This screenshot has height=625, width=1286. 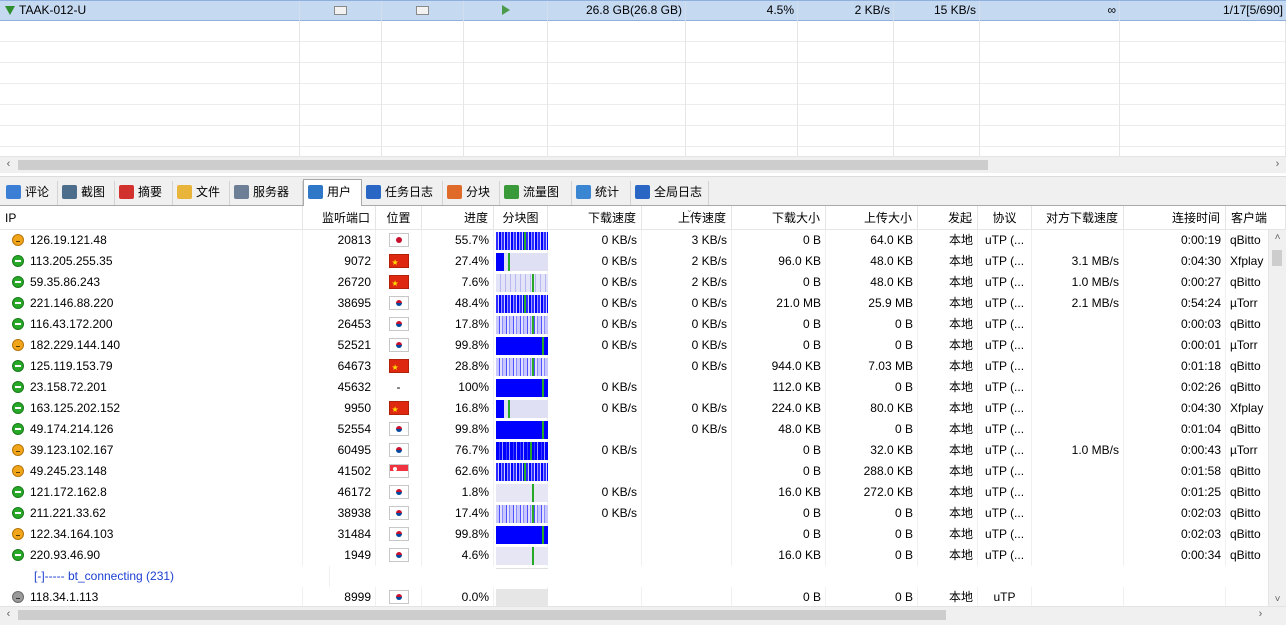 I want to click on peer-origin: 本地, so click(x=948, y=240).